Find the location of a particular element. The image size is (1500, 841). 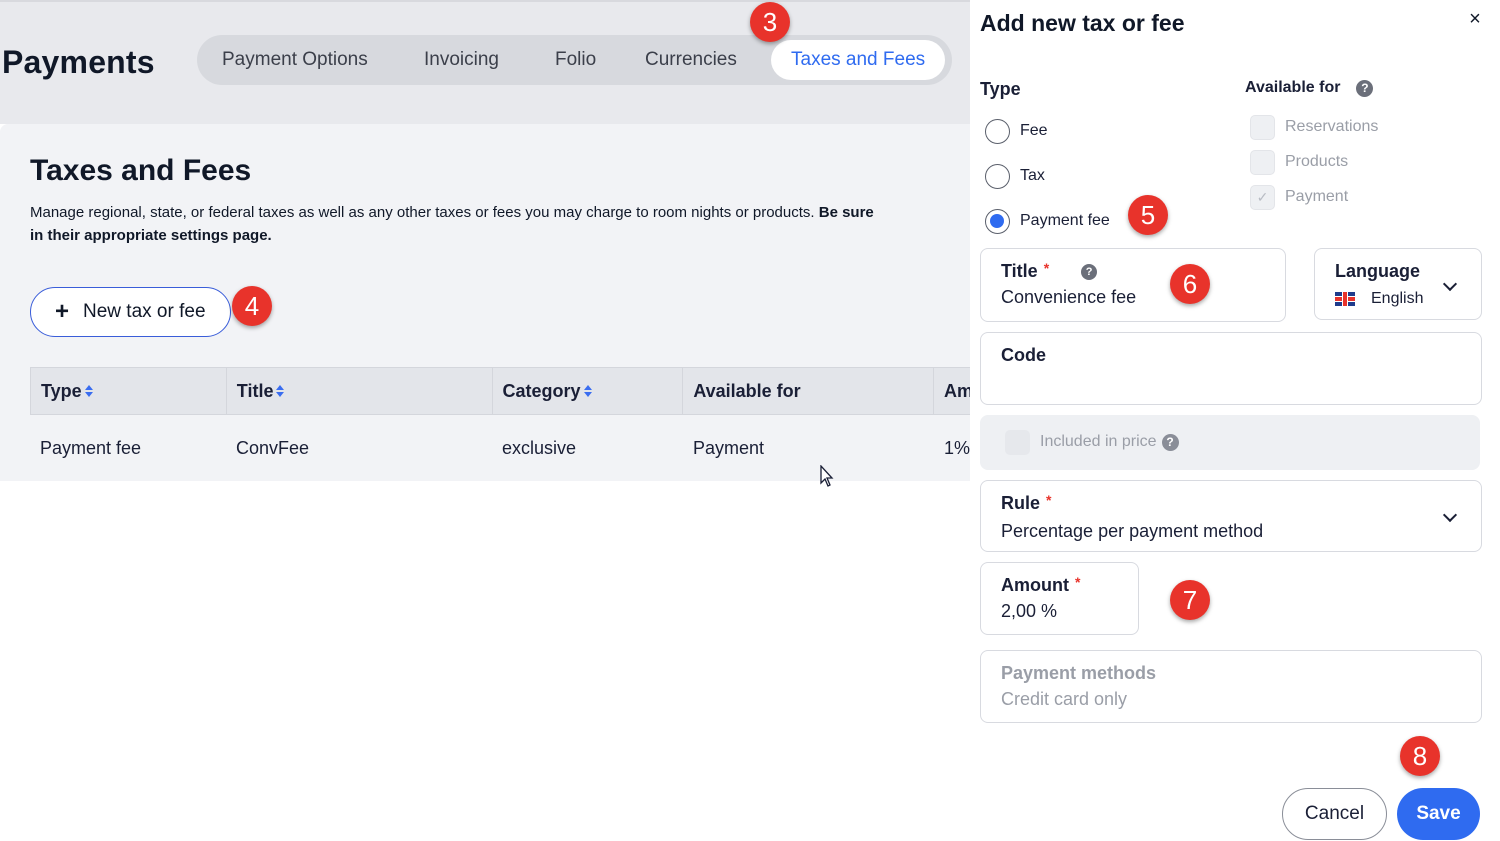

cell-available-for: Payment is located at coordinates (729, 448).